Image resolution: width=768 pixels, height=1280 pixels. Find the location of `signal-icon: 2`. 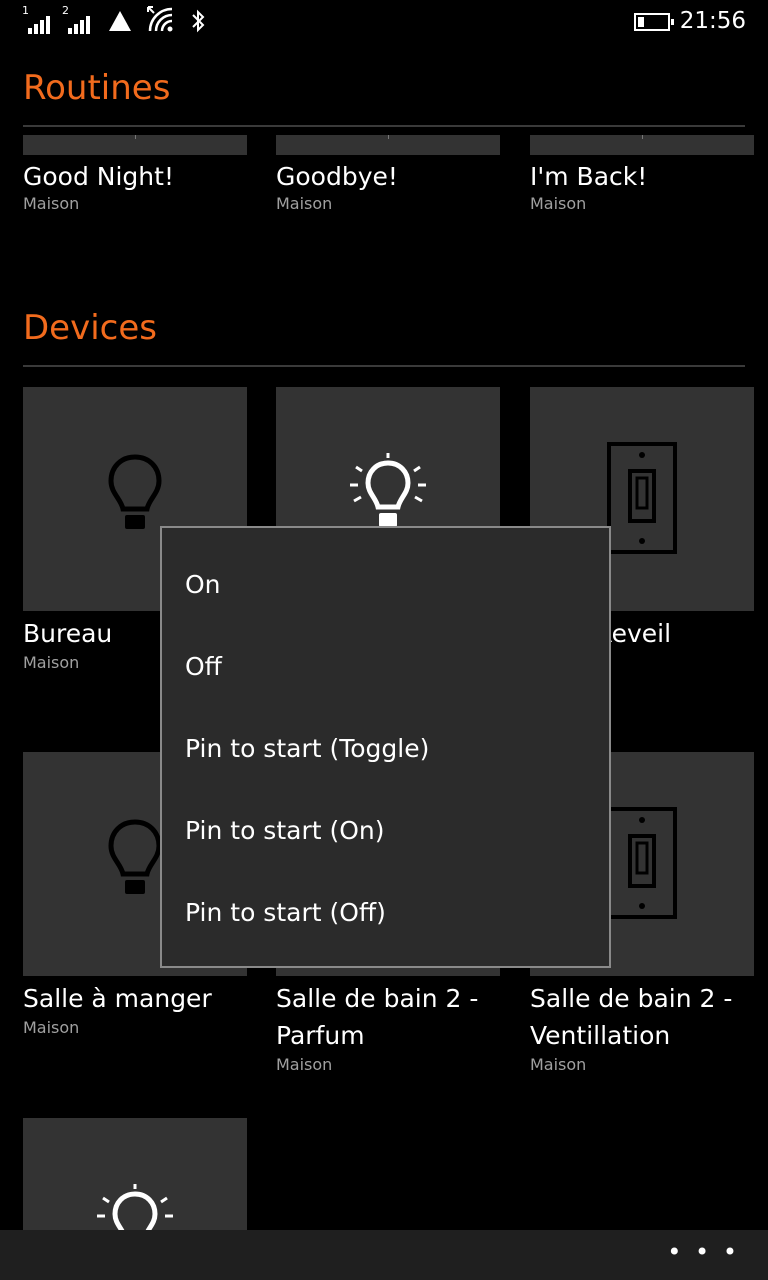

signal-icon: 2 is located at coordinates (77, 19).